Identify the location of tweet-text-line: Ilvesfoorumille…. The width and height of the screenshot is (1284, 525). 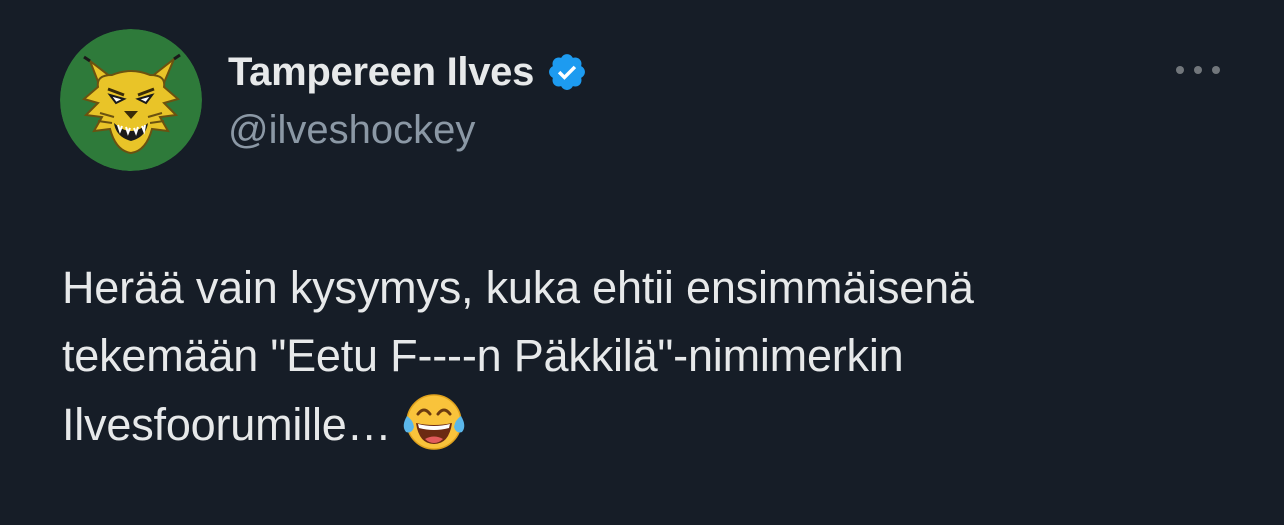
(227, 424).